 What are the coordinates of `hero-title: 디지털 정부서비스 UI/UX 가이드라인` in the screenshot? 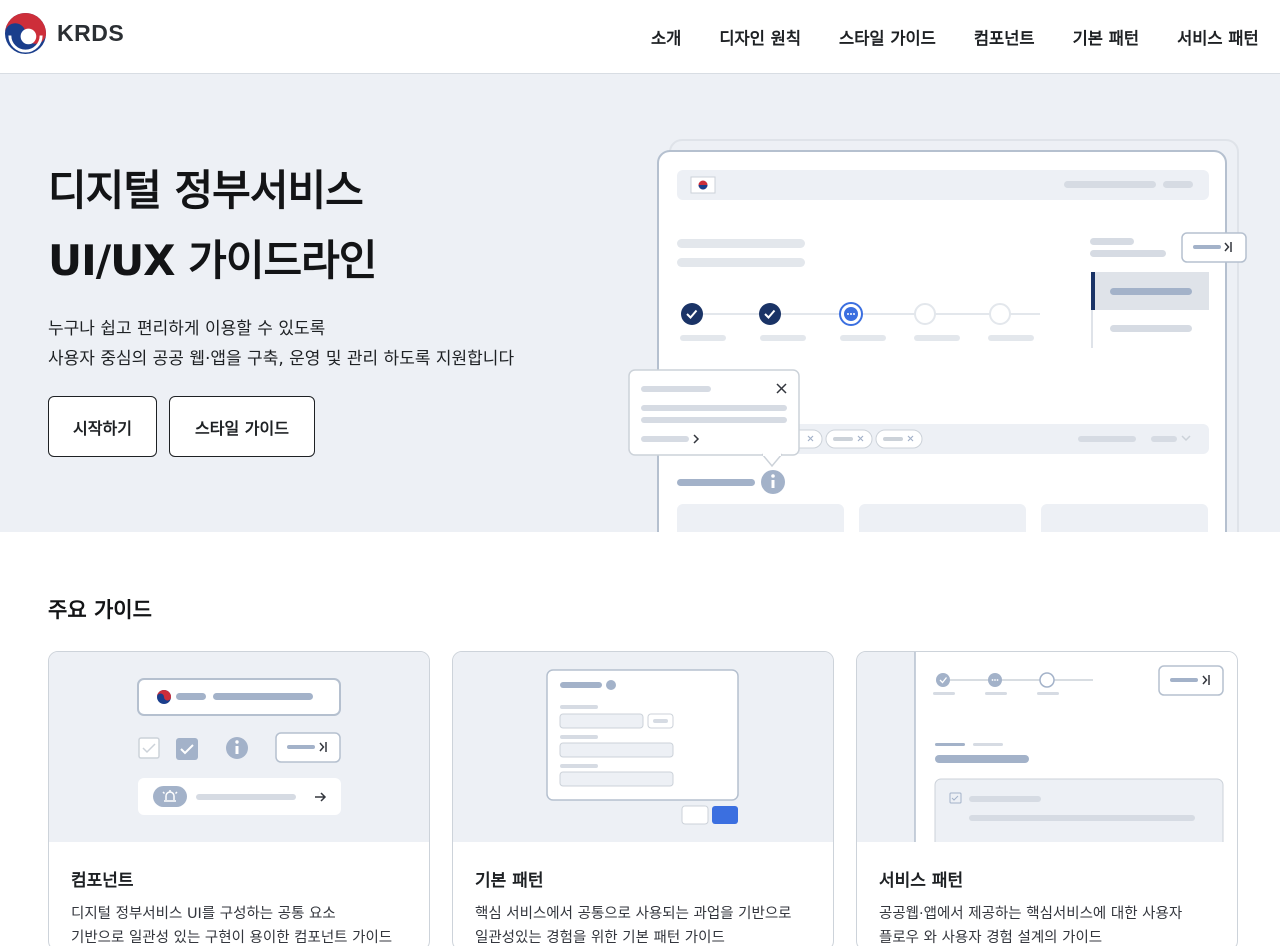 It's located at (212, 226).